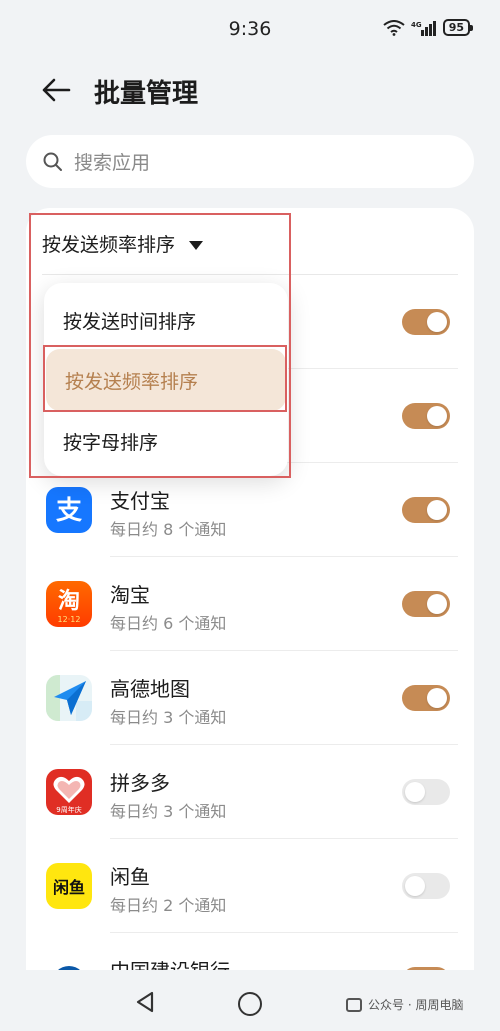 This screenshot has height=1031, width=500. What do you see at coordinates (168, 623) in the screenshot?
I see `app-notification-count: 每日约 6 个通知` at bounding box center [168, 623].